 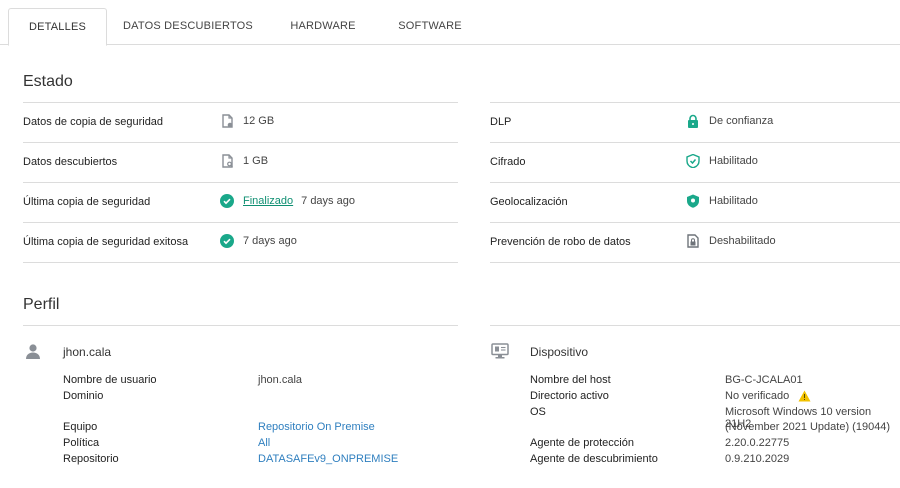 What do you see at coordinates (256, 161) in the screenshot?
I see `discovered-size: 1 GB` at bounding box center [256, 161].